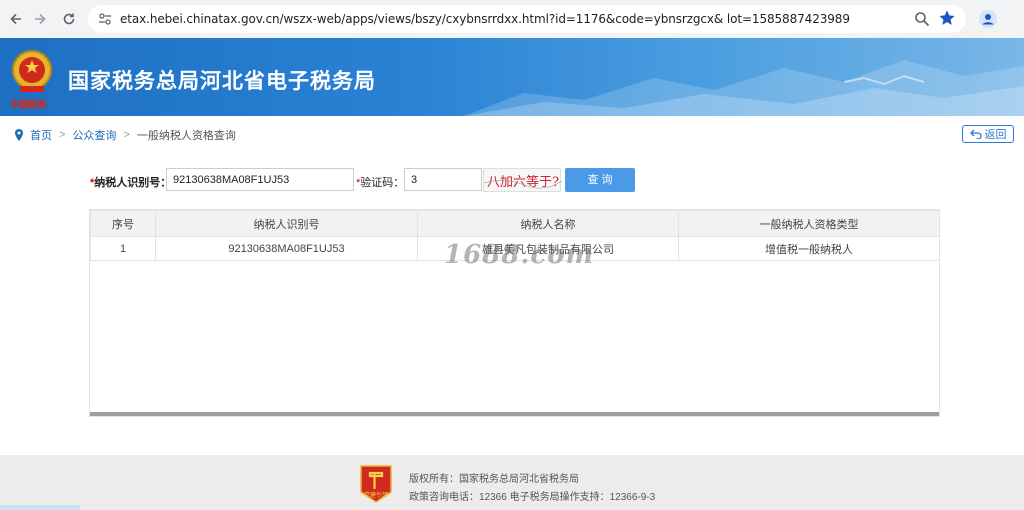 This screenshot has height=510, width=1024. Describe the element at coordinates (222, 81) in the screenshot. I see `site-title: 国家税务总局河北省电子税务局` at that location.